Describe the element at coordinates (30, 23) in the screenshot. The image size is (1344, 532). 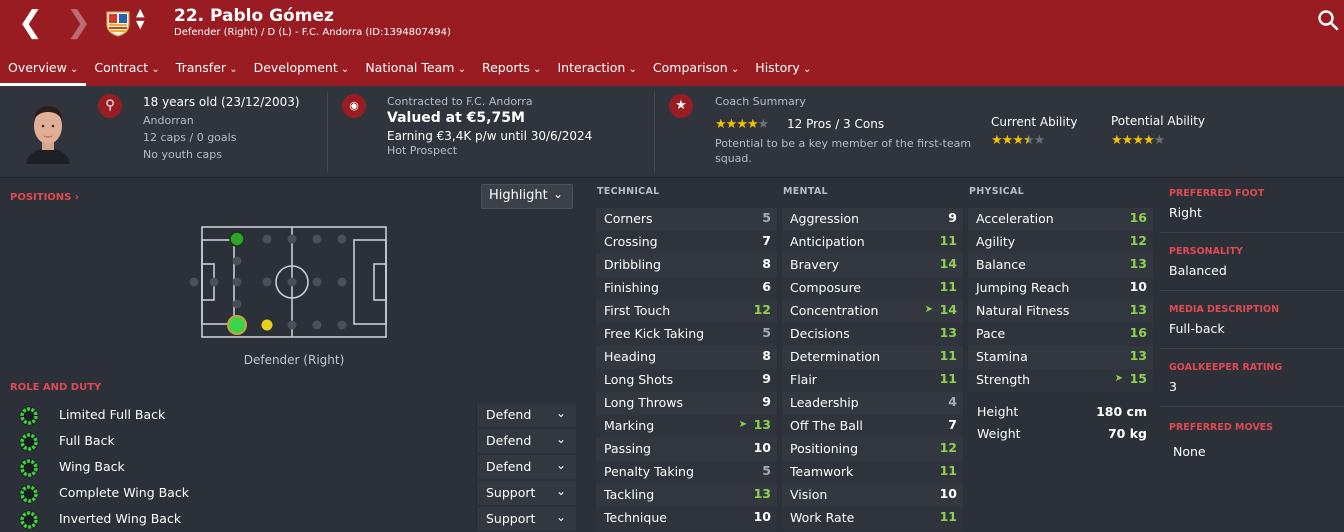
I see `back-arrow-icon: ❮` at that location.